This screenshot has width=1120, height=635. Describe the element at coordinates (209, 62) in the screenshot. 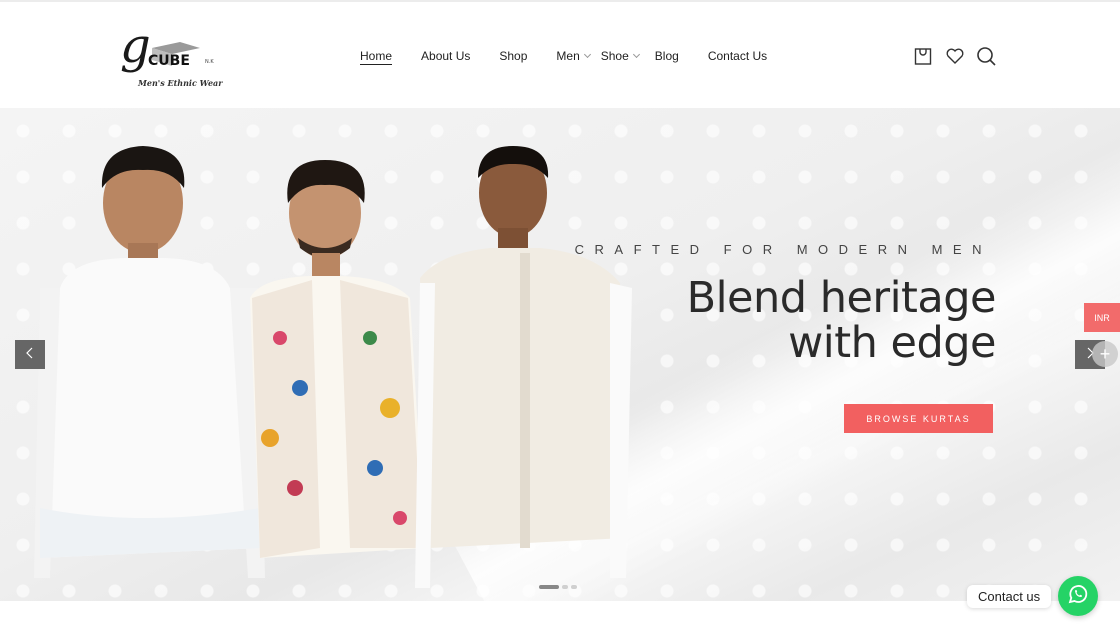

I see `logo-sub: N.K` at that location.